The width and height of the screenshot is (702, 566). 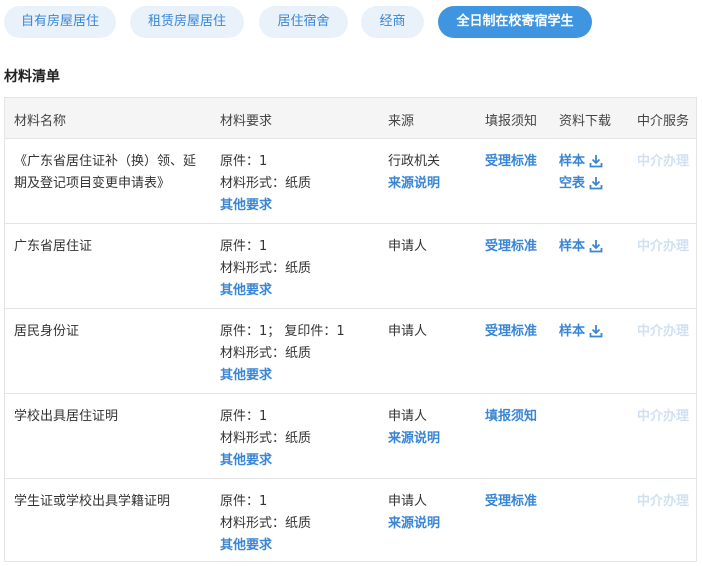 I want to click on table-row: 广东省居住证 原件：1 材料形式：纸质其他要求 申请人 受理标准 样本 中介办理, so click(x=350, y=266).